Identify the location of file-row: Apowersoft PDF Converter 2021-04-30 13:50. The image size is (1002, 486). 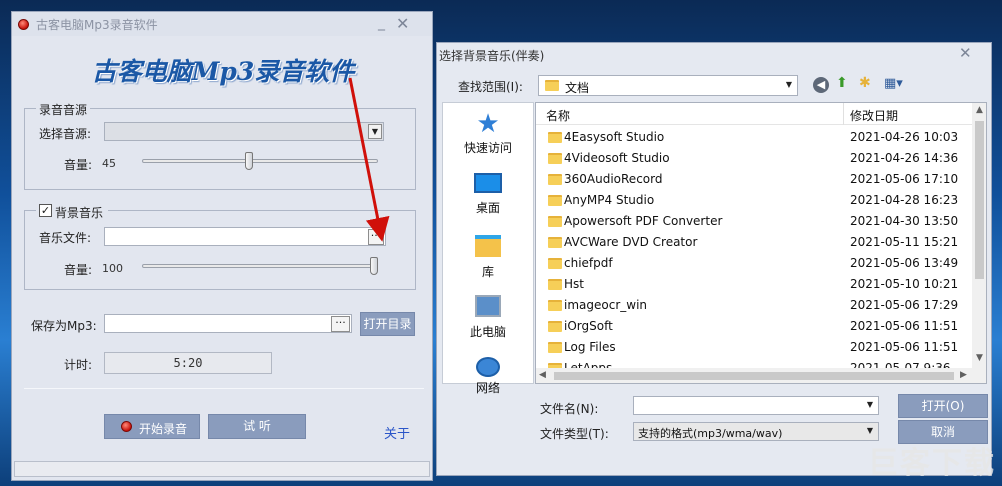
(754, 221).